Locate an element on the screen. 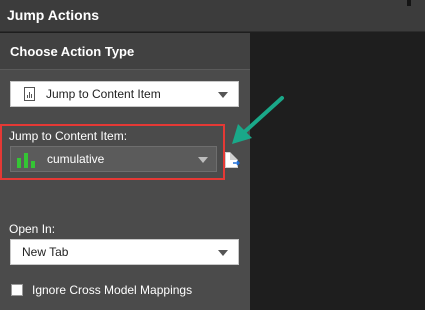 The image size is (425, 310). open-in-label: Open In: is located at coordinates (32, 229).